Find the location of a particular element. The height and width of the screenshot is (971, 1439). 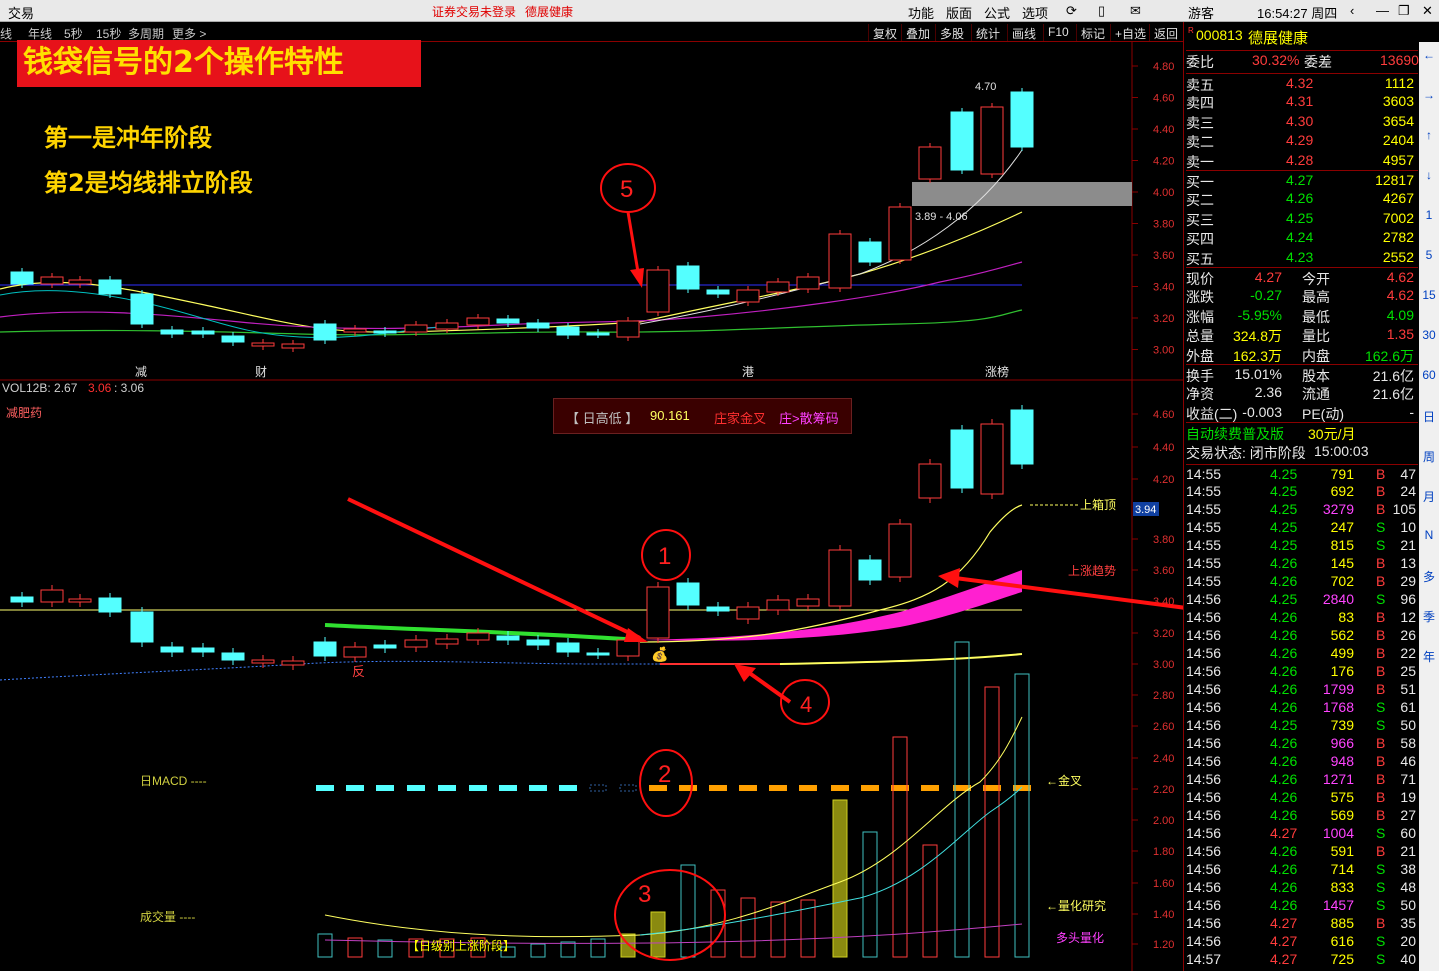

minimize-icon: — is located at coordinates (1382, 10).